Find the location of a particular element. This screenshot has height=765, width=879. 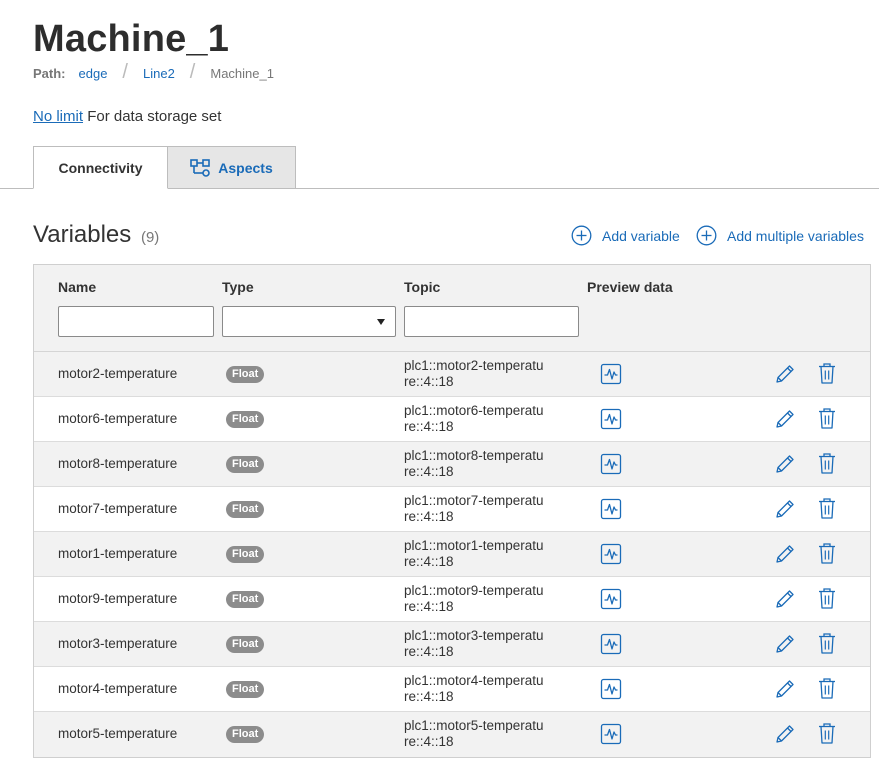

topic-filter-input is located at coordinates (491, 321).